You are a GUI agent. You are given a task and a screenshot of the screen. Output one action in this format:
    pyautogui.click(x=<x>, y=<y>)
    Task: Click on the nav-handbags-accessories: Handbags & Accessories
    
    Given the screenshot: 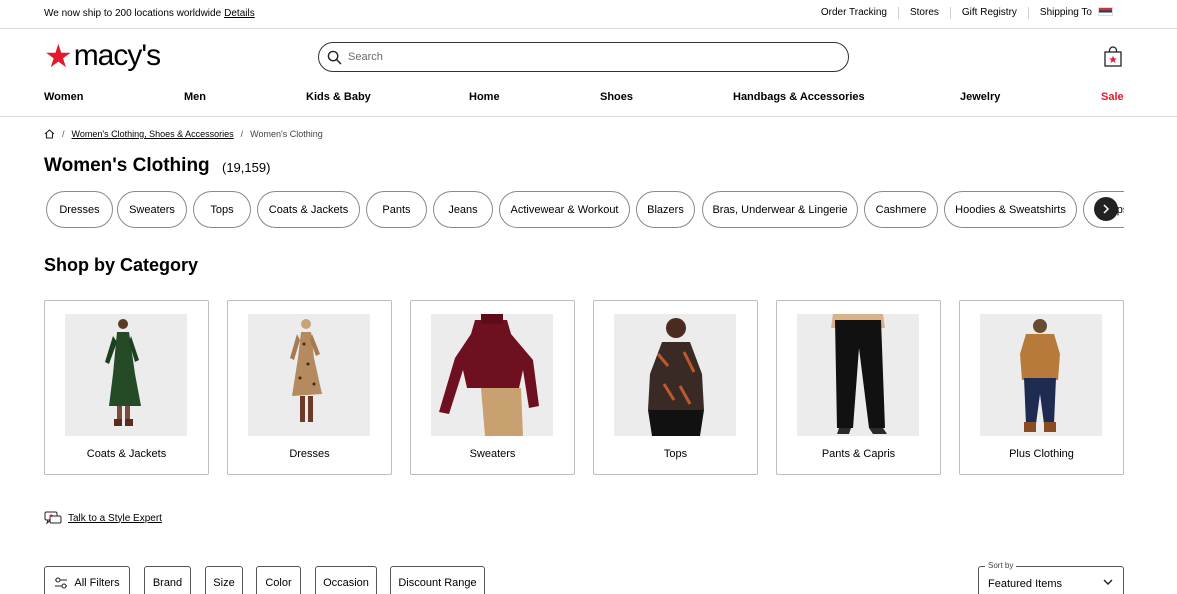 What is the action you would take?
    pyautogui.click(x=799, y=97)
    